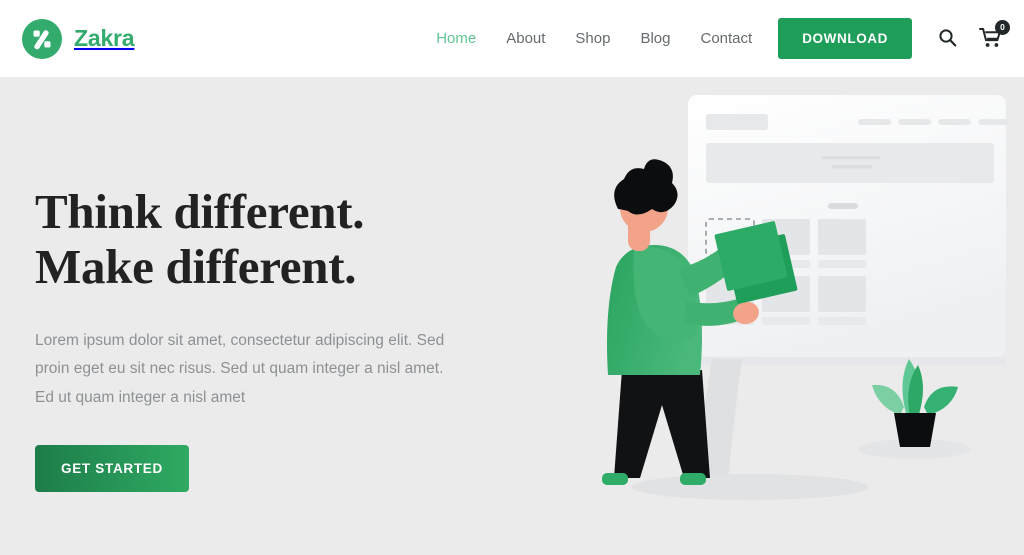 Image resolution: width=1024 pixels, height=555 pixels. Describe the element at coordinates (974, 35) in the screenshot. I see `header-icon-group: 0` at that location.